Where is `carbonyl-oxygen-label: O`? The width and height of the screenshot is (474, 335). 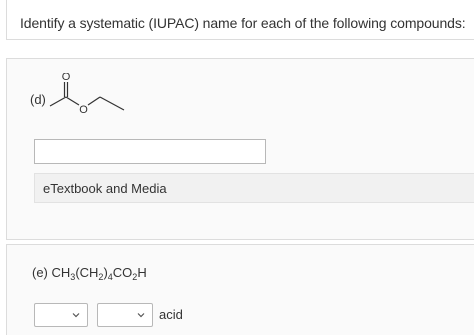
carbonyl-oxygen-label: O is located at coordinates (66, 78).